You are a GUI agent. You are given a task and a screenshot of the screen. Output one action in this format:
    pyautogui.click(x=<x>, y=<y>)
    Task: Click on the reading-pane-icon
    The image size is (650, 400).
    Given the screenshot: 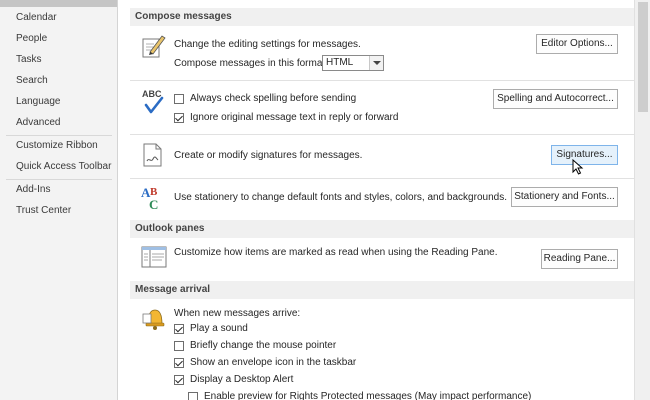 What is the action you would take?
    pyautogui.click(x=154, y=257)
    